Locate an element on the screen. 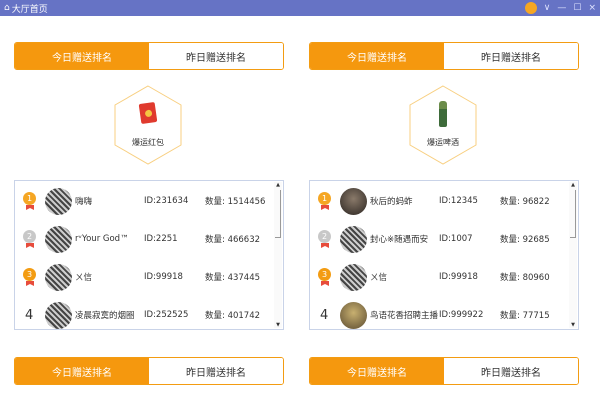  list-item: 3 ㄨ信 ID:99918 数量: 437445 is located at coordinates (144, 277).